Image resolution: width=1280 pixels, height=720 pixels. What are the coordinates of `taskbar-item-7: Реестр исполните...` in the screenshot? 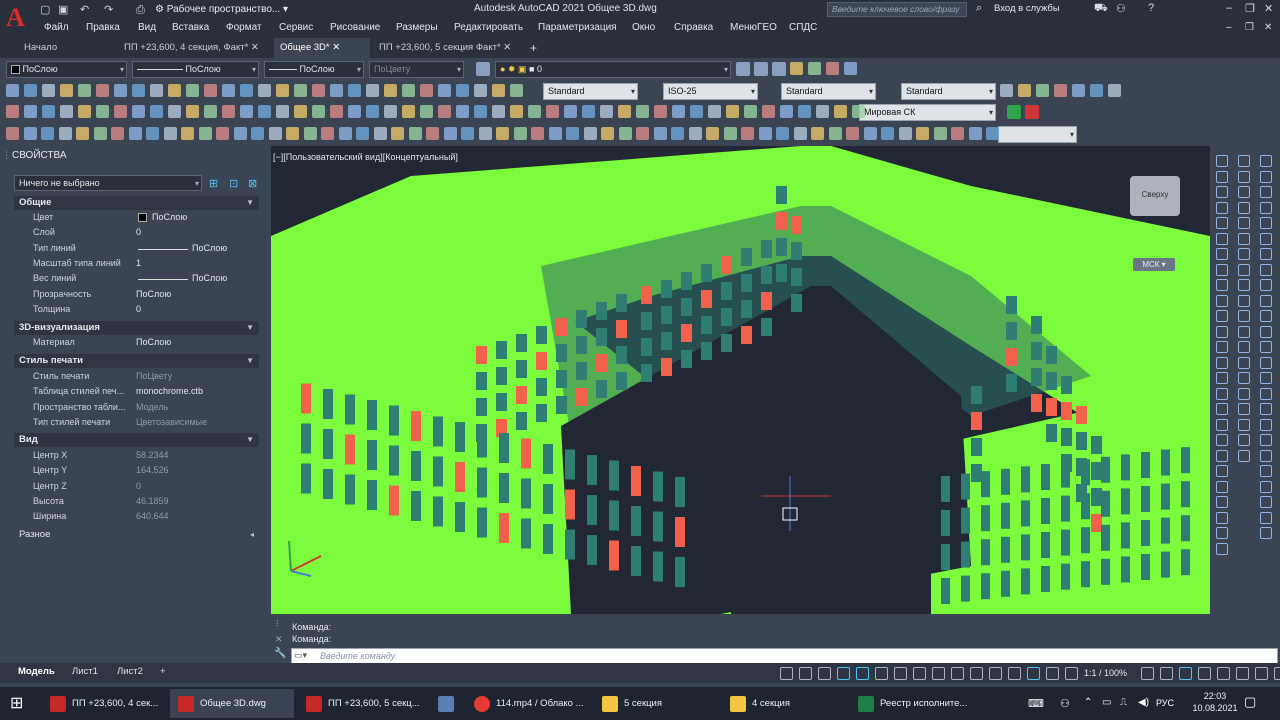 It's located at (912, 703).